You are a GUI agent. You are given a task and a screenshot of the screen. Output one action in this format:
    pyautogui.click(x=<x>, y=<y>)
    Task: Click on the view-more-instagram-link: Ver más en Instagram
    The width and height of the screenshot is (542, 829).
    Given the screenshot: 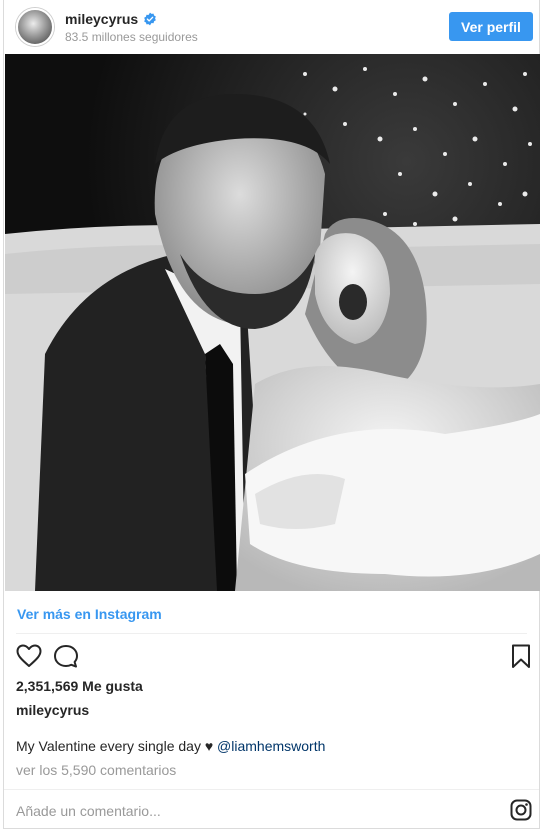 What is the action you would take?
    pyautogui.click(x=89, y=614)
    